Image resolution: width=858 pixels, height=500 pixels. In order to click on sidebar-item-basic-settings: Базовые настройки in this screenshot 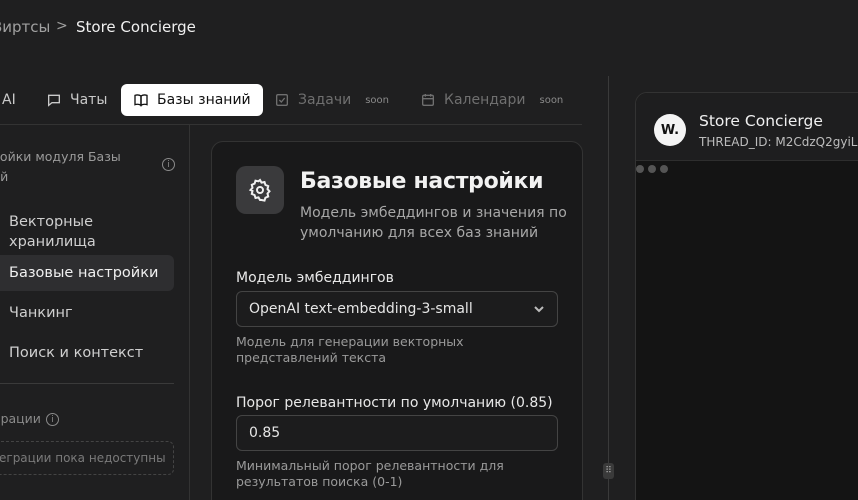, I will do `click(87, 273)`.